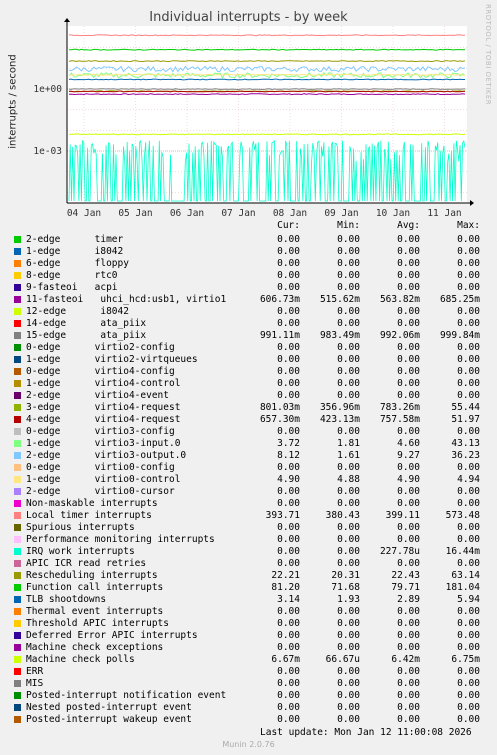  Describe the element at coordinates (126, 695) in the screenshot. I see `legend-series-name: Posted-interrupt notification event` at that location.